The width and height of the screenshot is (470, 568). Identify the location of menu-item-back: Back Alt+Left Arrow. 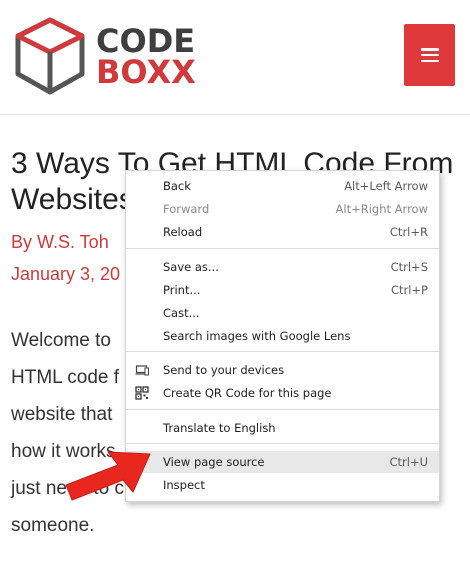
(282, 186).